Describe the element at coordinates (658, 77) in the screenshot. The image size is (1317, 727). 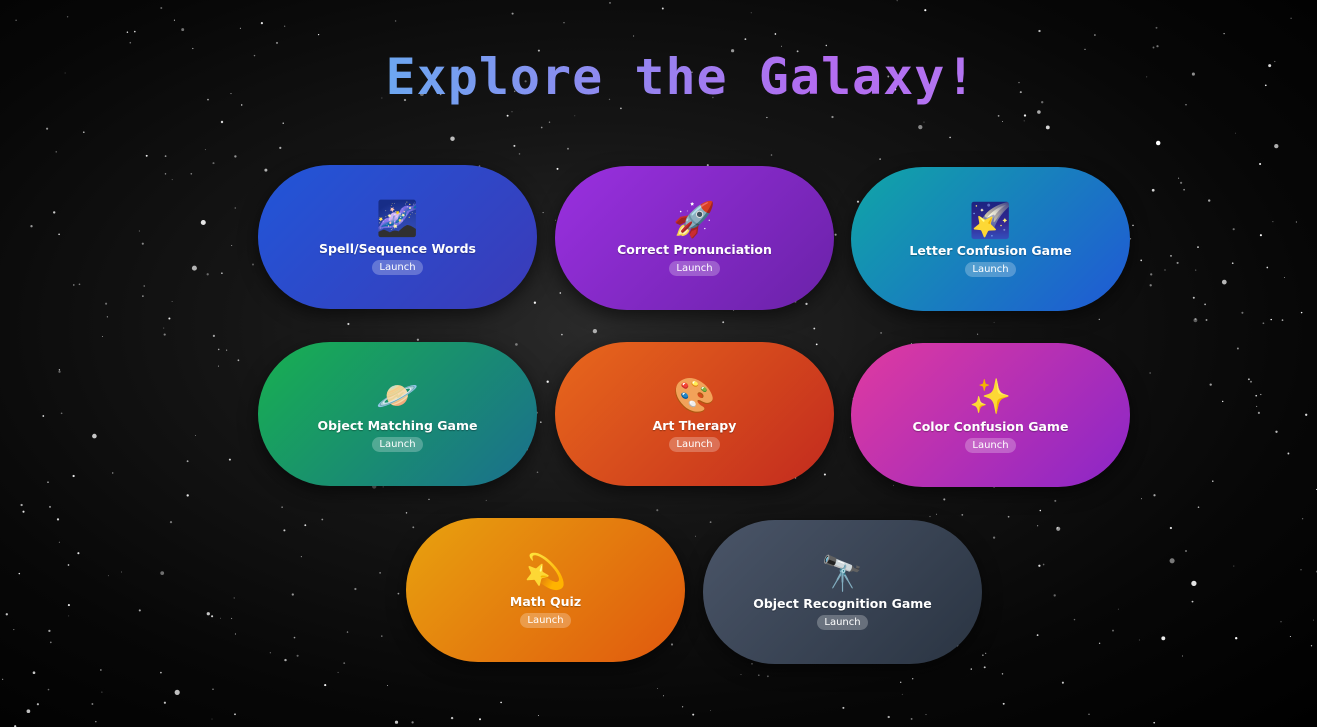
I see `page-title: Explore the Galaxy!` at that location.